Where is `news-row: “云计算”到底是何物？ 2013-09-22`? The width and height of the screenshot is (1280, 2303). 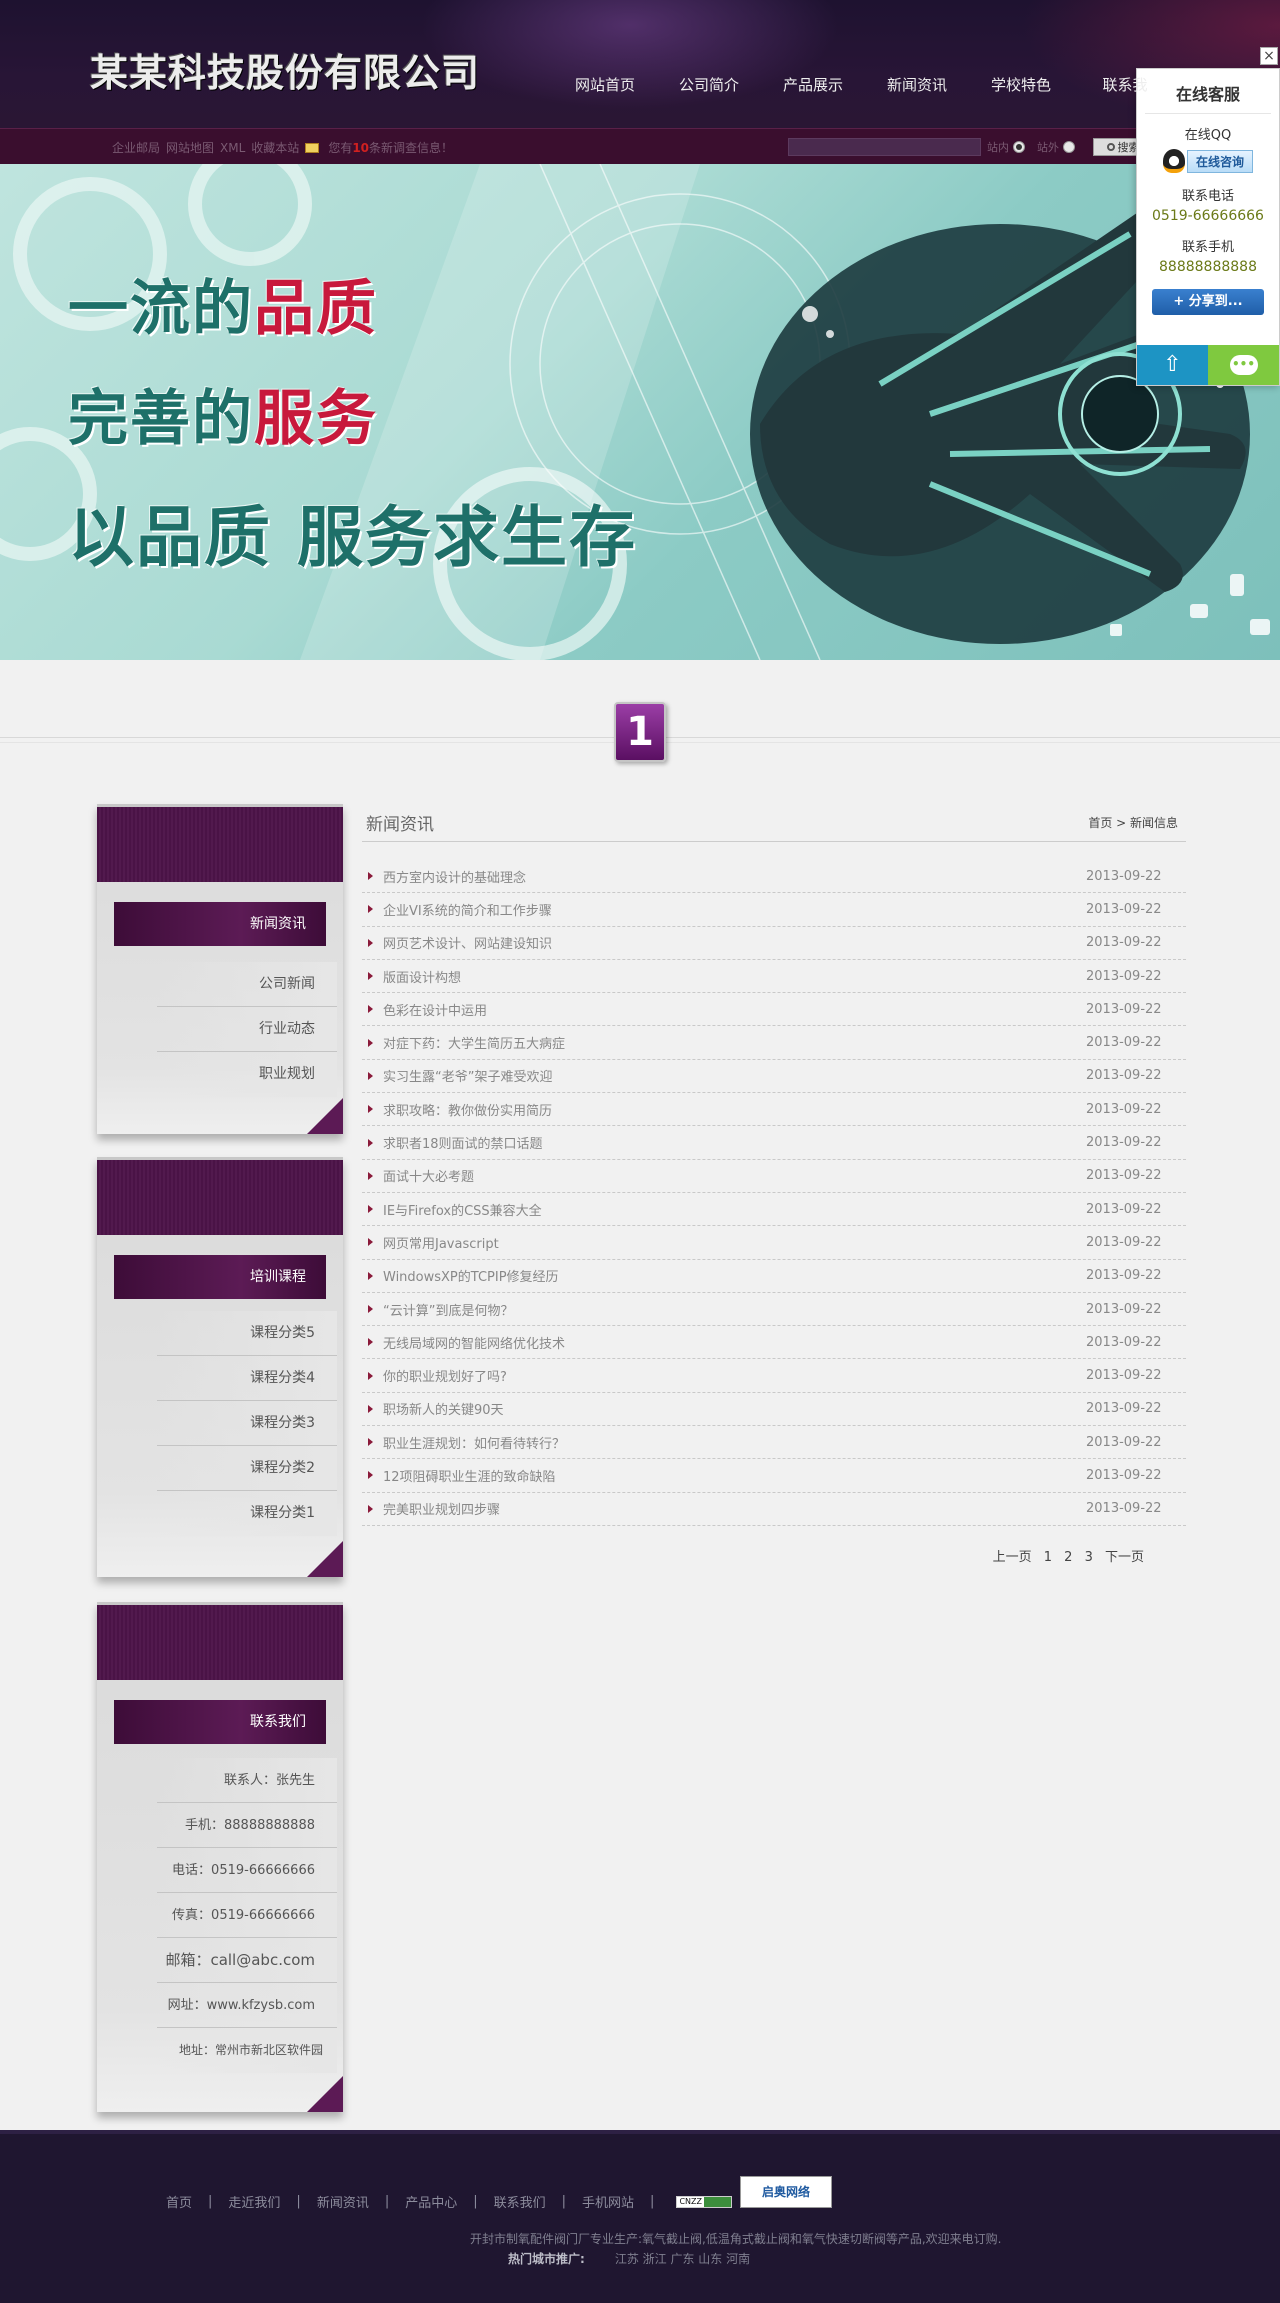 news-row: “云计算”到底是何物？ 2013-09-22 is located at coordinates (774, 1310).